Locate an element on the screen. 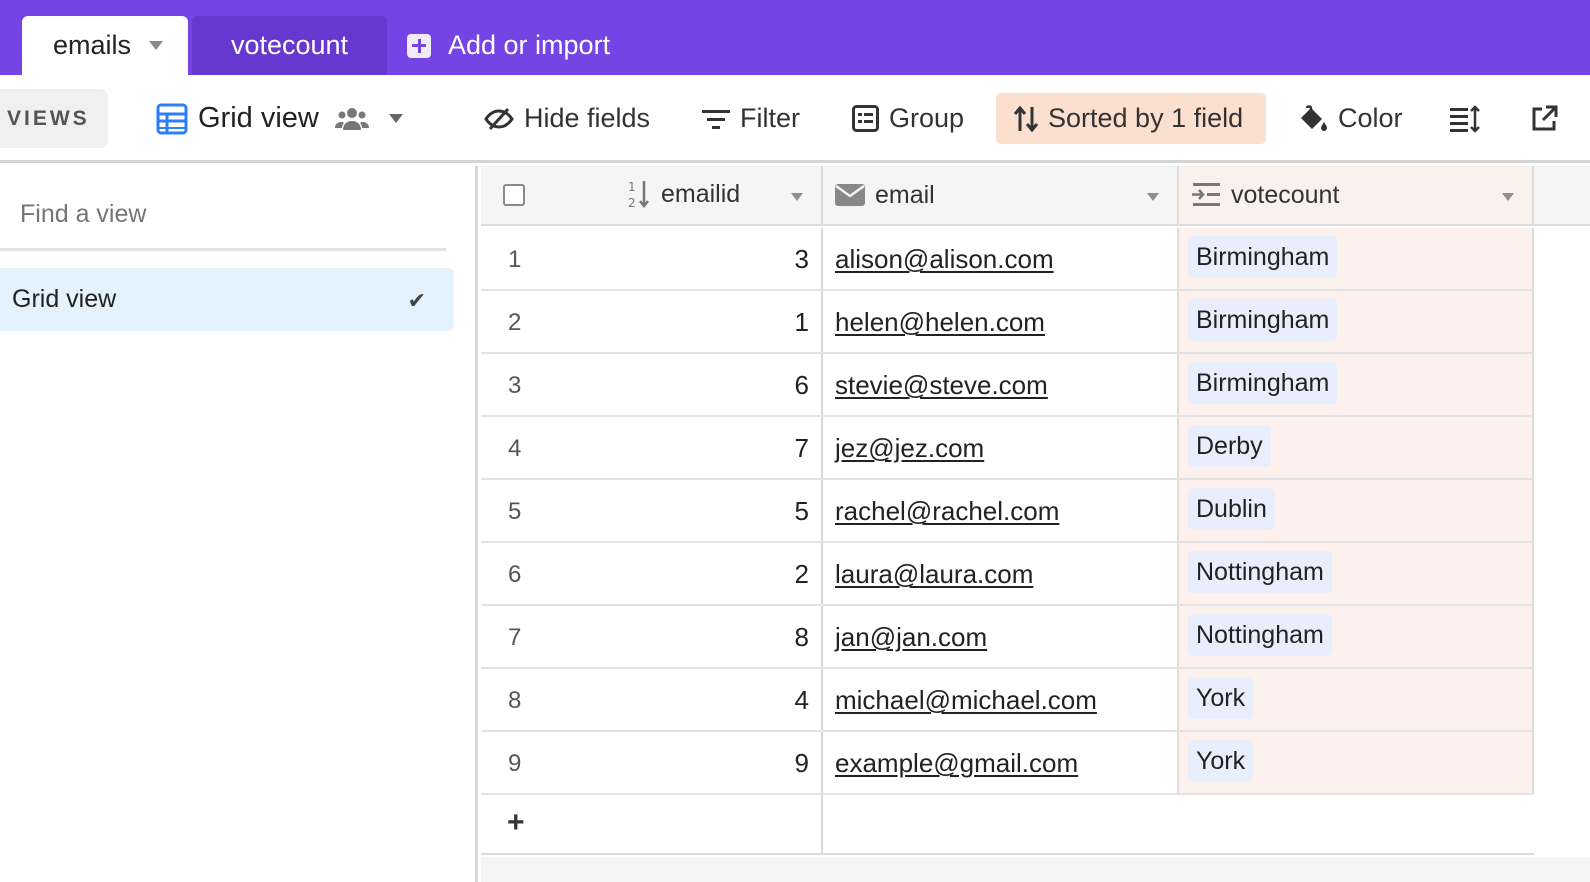 The height and width of the screenshot is (882, 1590). group-button: Group is located at coordinates (908, 118).